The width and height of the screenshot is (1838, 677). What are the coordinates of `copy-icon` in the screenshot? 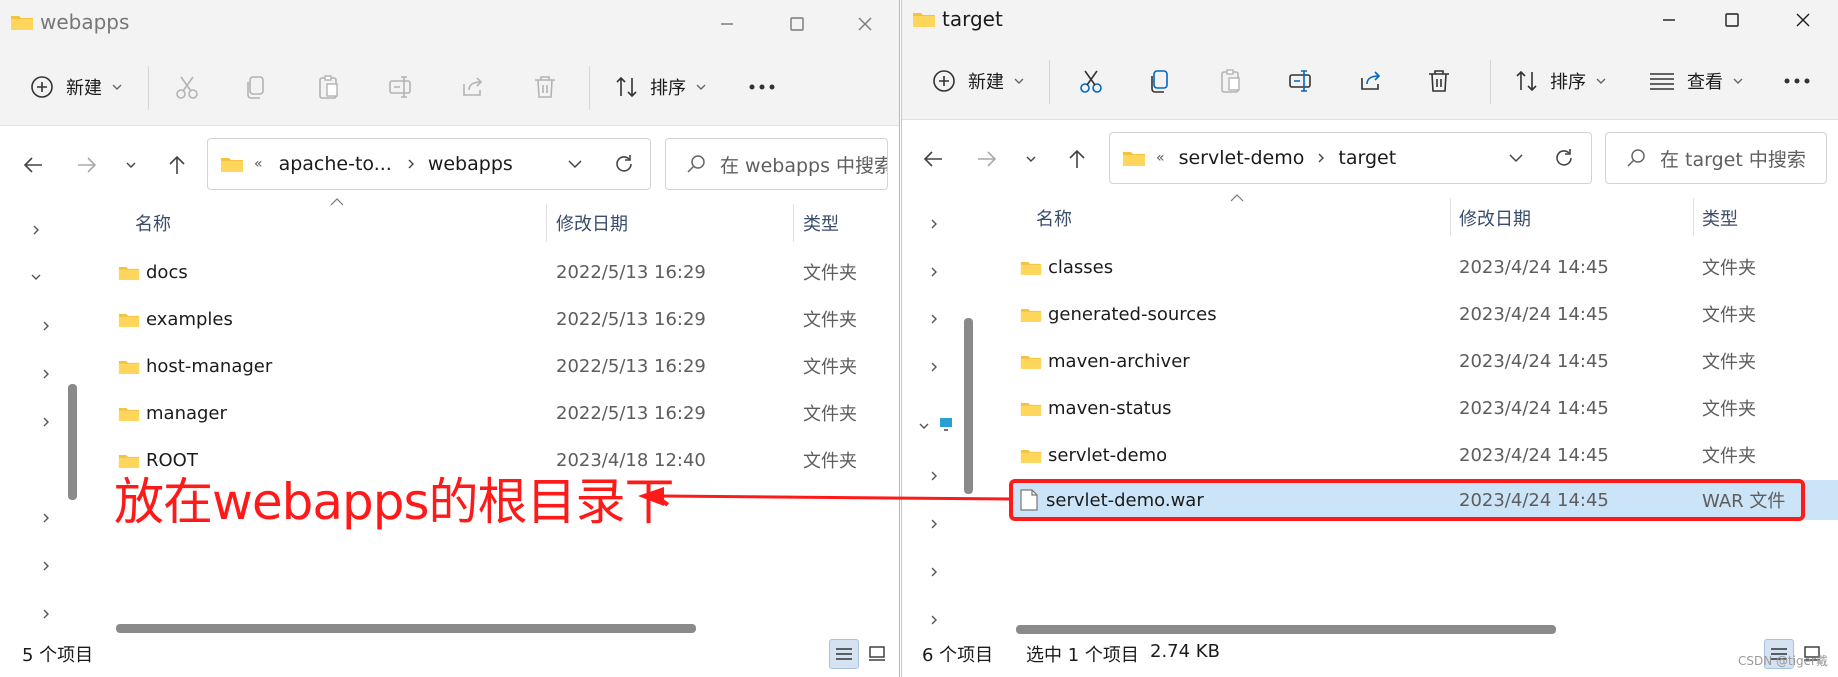 It's located at (255, 87).